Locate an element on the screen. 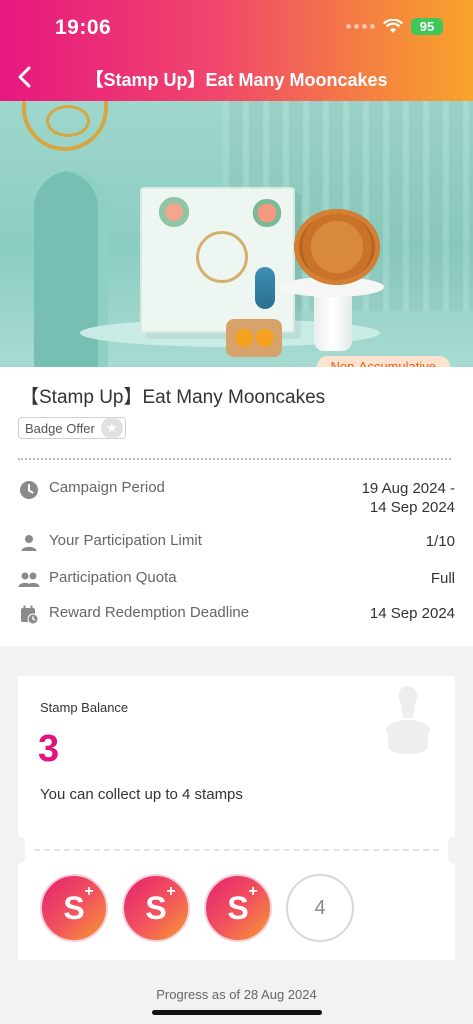 Image resolution: width=473 pixels, height=1024 pixels. detail-row-participation-quota: Participation Quota Full is located at coordinates (236, 580).